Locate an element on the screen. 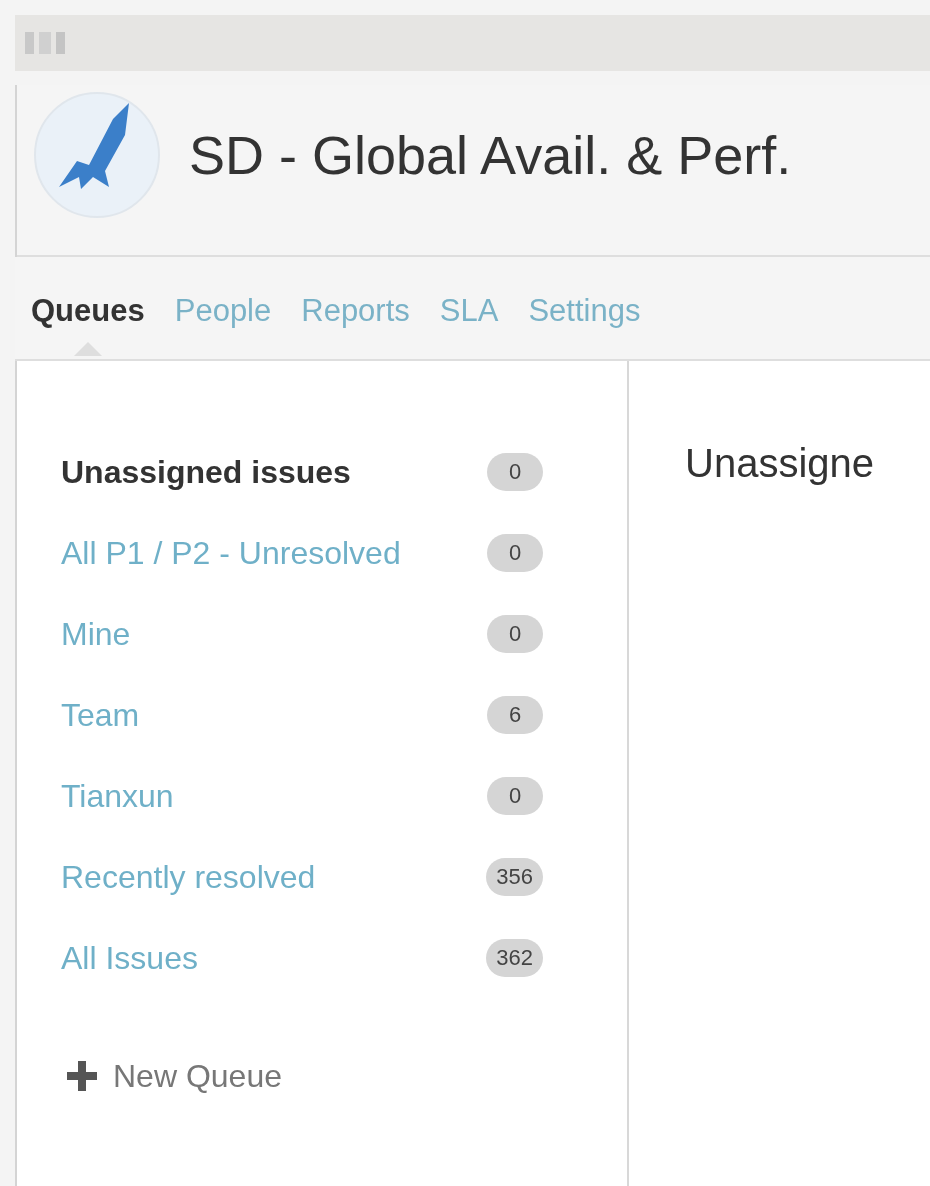 Image resolution: width=930 pixels, height=1186 pixels. nav-tab: Queues is located at coordinates (88, 310).